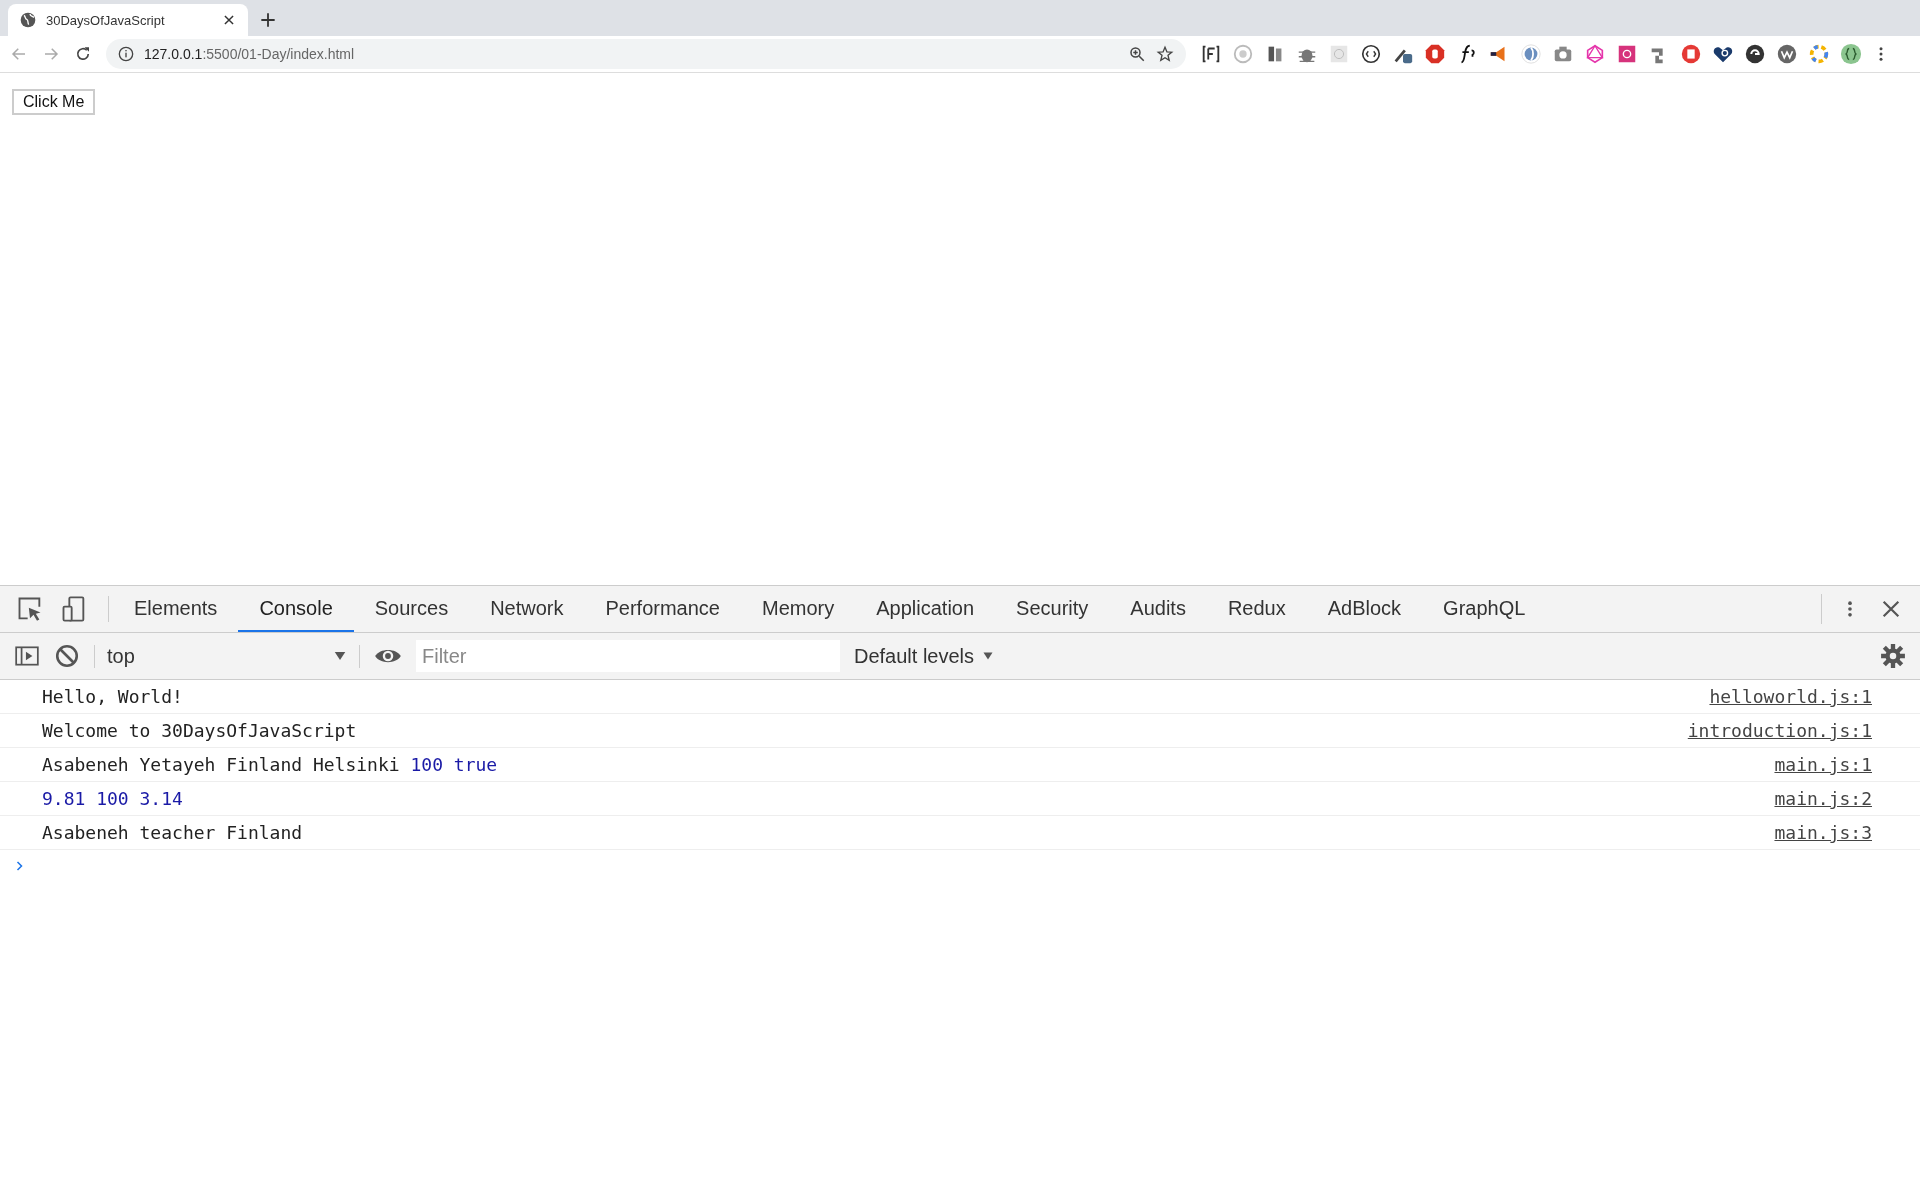  What do you see at coordinates (126, 54) in the screenshot?
I see `info-icon` at bounding box center [126, 54].